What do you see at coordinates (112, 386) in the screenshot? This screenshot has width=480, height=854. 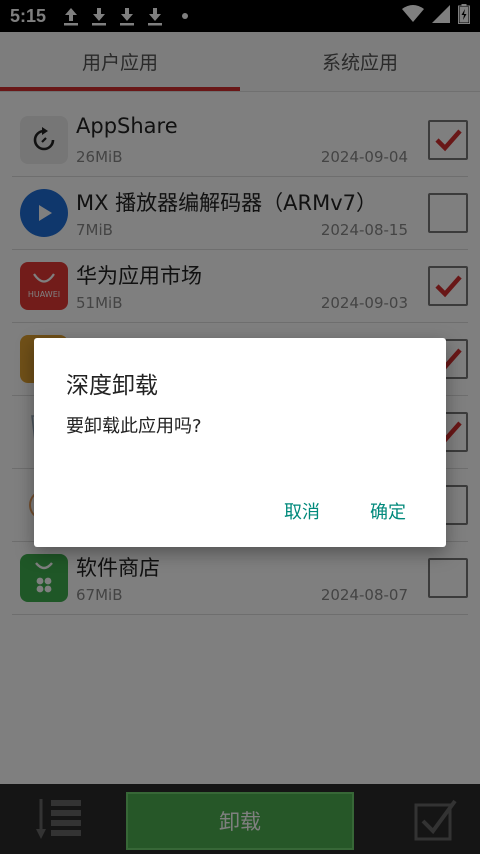 I see `dialog-title: 深度卸载` at bounding box center [112, 386].